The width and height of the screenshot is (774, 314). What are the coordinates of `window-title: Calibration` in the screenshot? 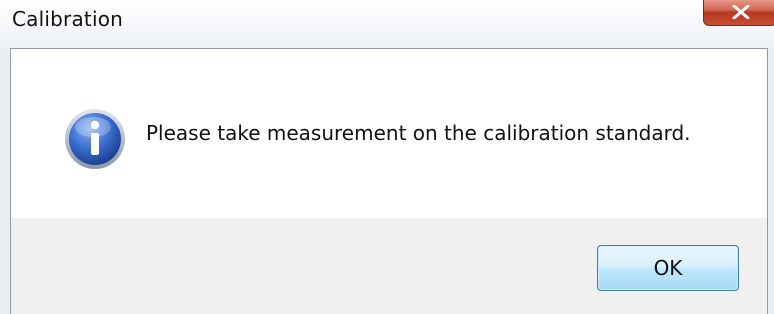 It's located at (68, 19).